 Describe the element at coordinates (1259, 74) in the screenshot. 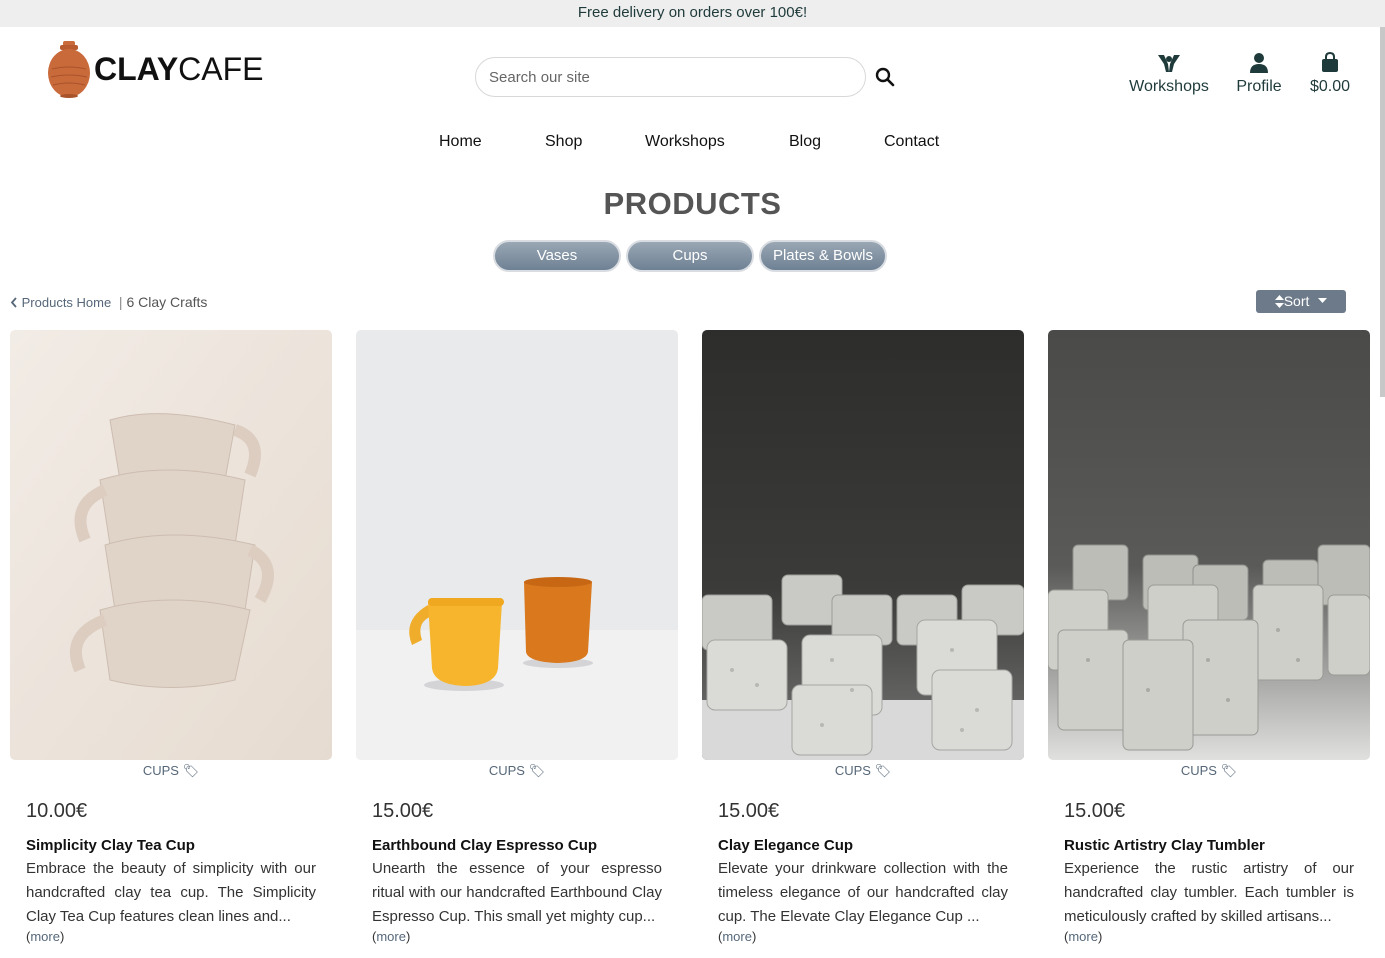

I see `header-profile-link: Profile` at that location.